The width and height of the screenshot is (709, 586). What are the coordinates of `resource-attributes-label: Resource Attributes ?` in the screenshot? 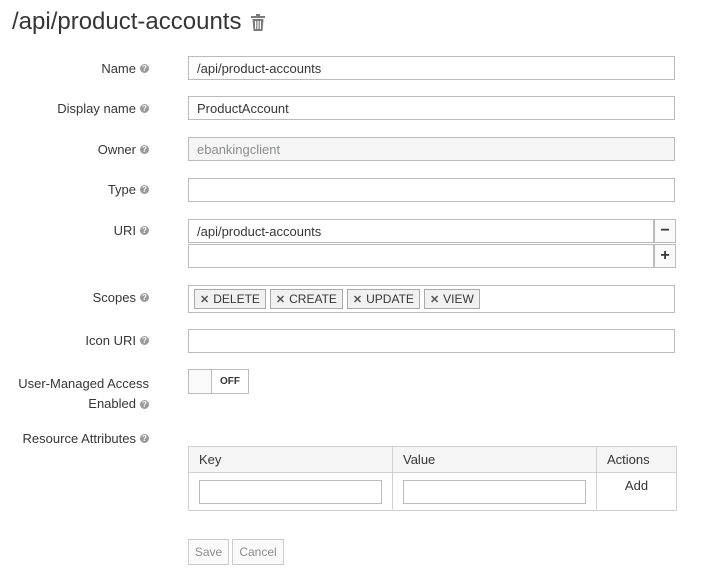 It's located at (86, 438).